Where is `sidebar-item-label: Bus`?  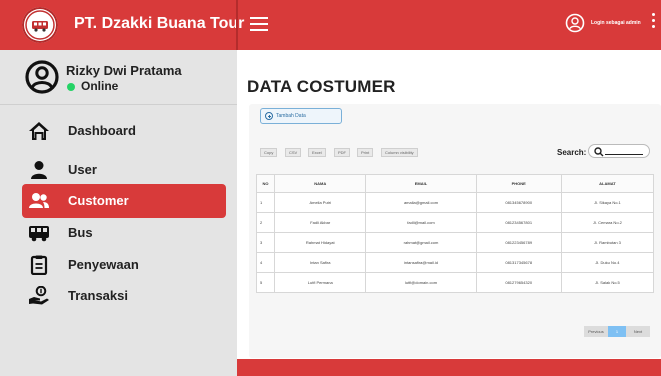
sidebar-item-label: Bus is located at coordinates (80, 232).